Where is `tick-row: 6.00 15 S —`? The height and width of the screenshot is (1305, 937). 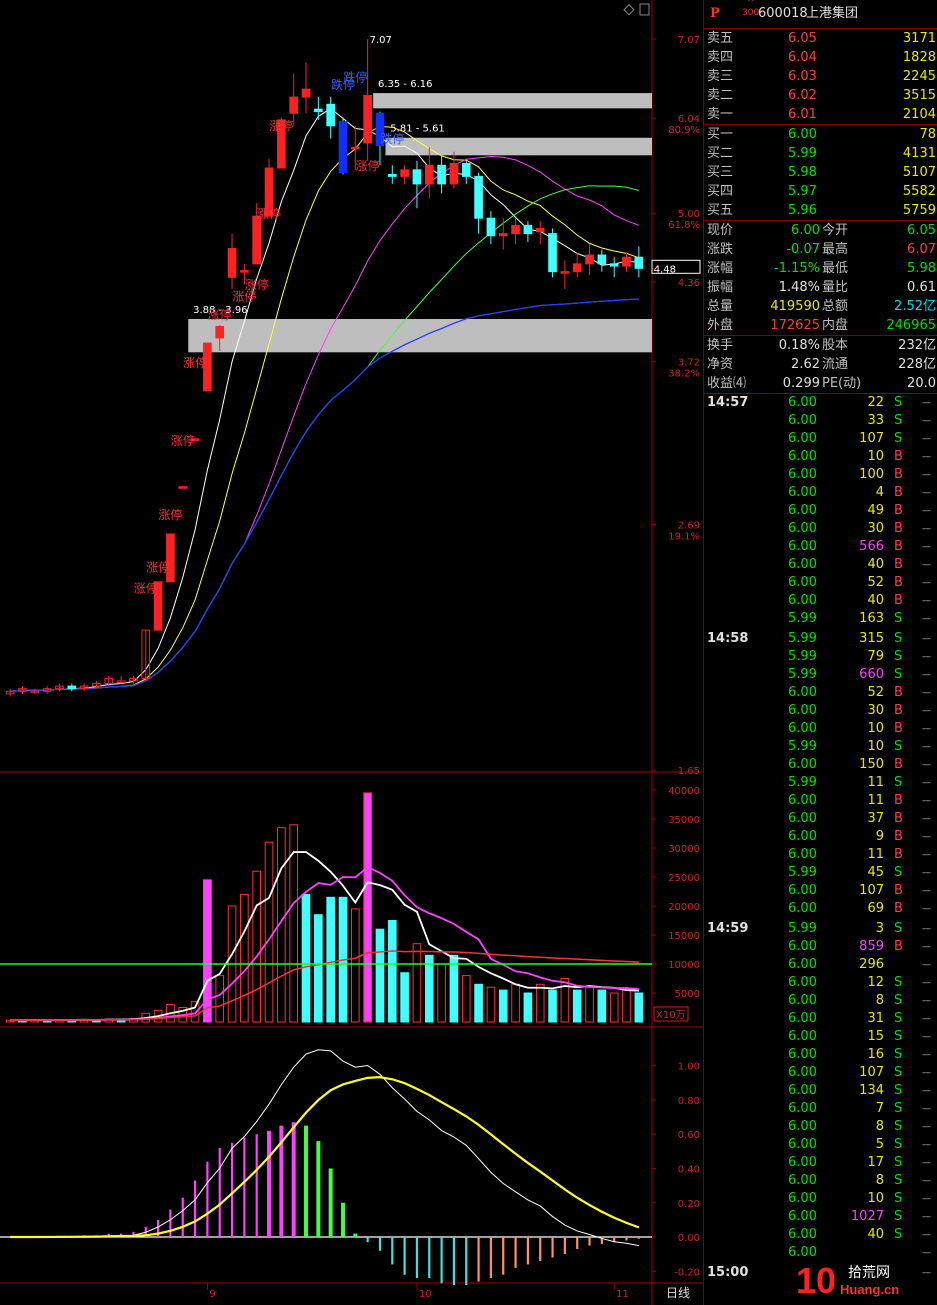 tick-row: 6.00 15 S — is located at coordinates (820, 1037).